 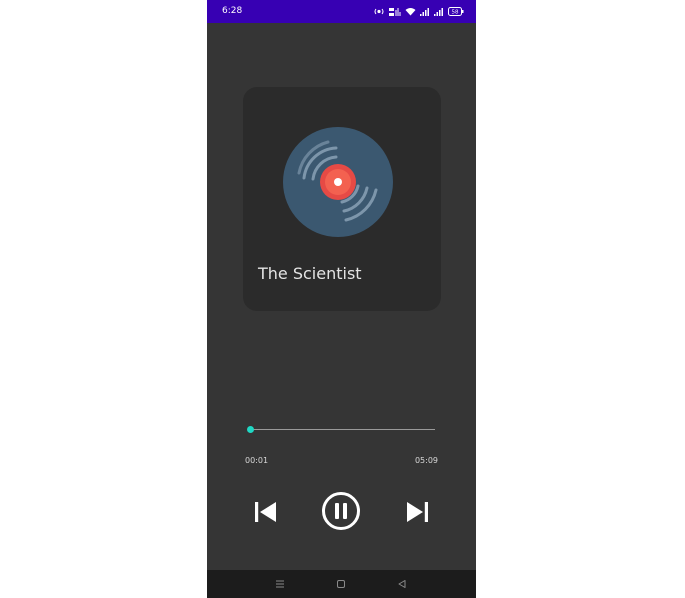 I want to click on system-nav-bar, so click(x=341, y=584).